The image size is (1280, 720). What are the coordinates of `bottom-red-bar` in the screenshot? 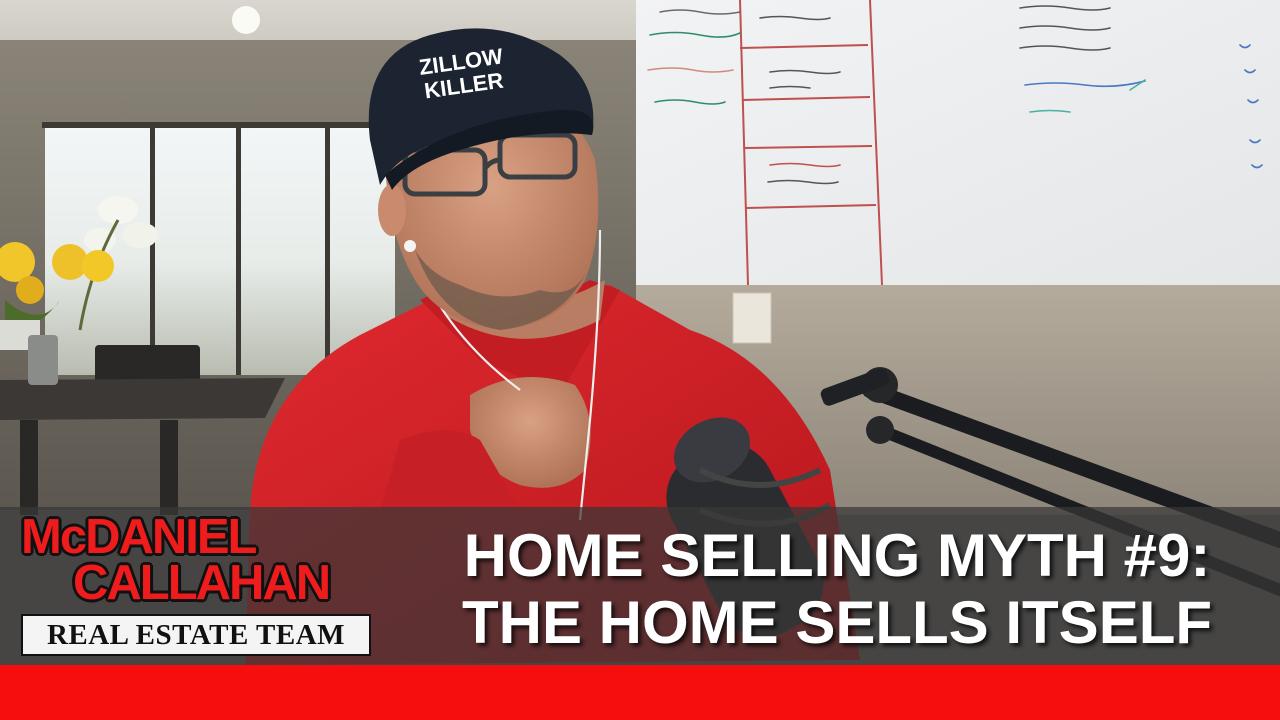 It's located at (640, 692).